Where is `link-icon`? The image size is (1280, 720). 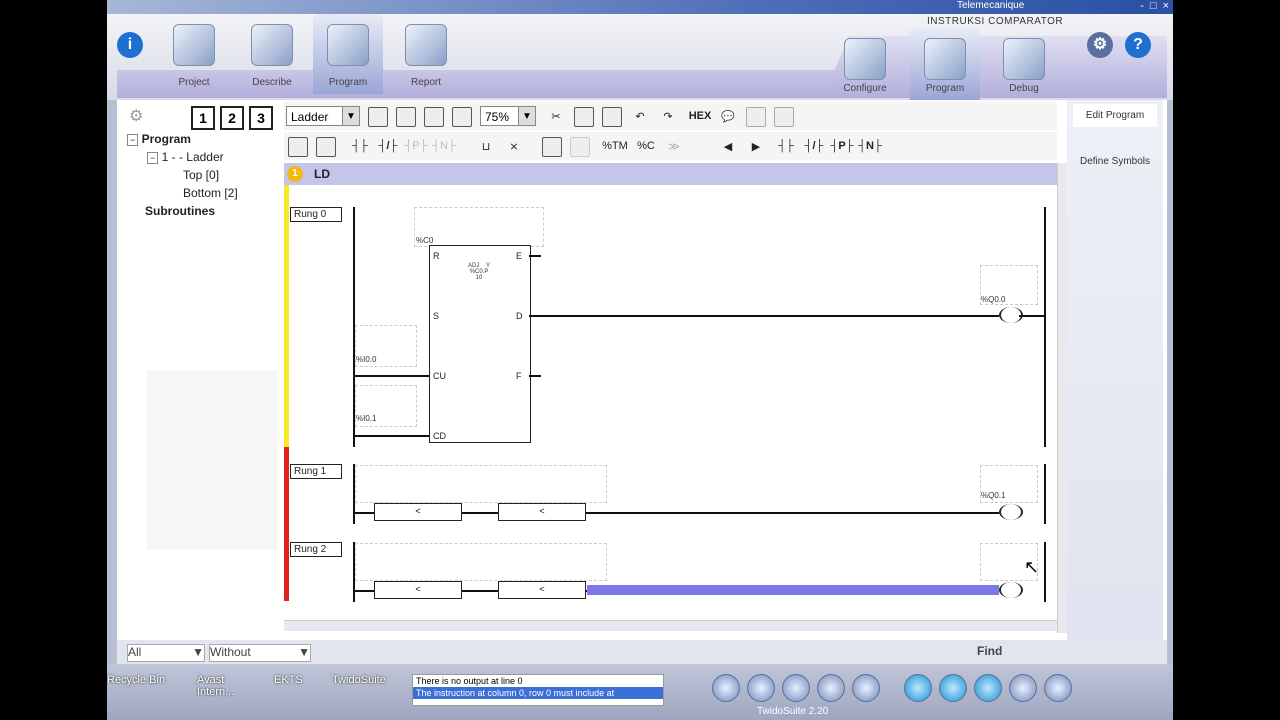
link-icon is located at coordinates (462, 117).